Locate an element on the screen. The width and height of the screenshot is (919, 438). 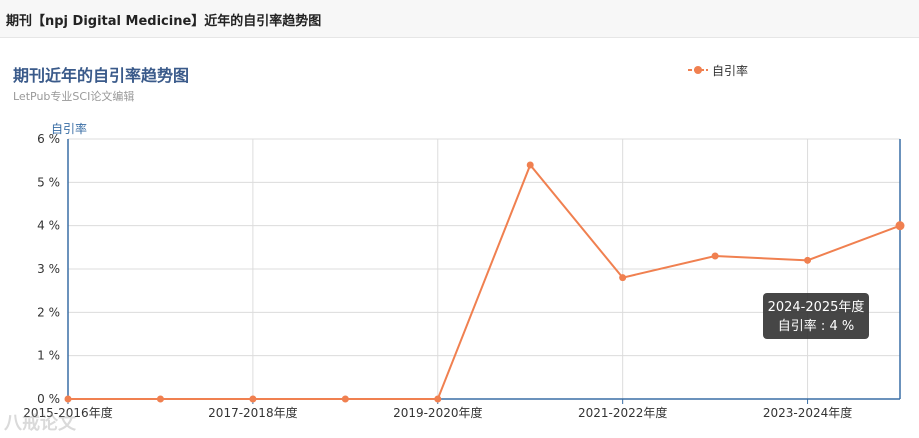
tooltip-category: 2024-2025年度 is located at coordinates (816, 307).